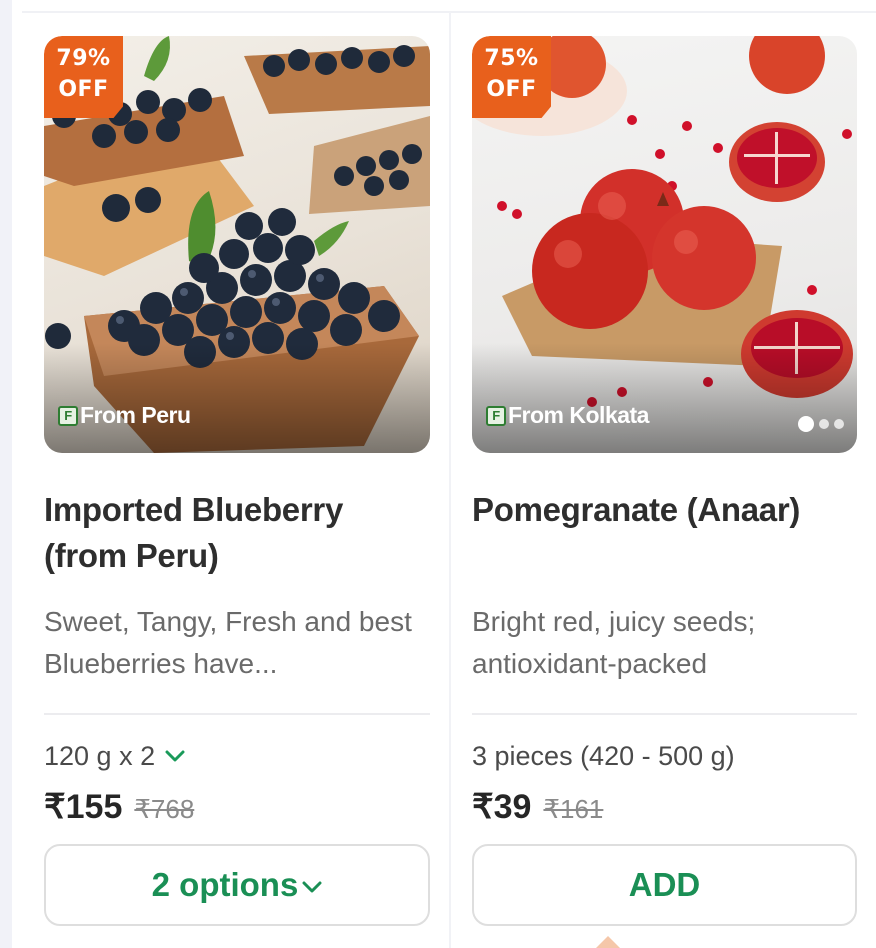 The image size is (876, 948). Describe the element at coordinates (237, 808) in the screenshot. I see `price-row: ₹155 ₹768` at that location.